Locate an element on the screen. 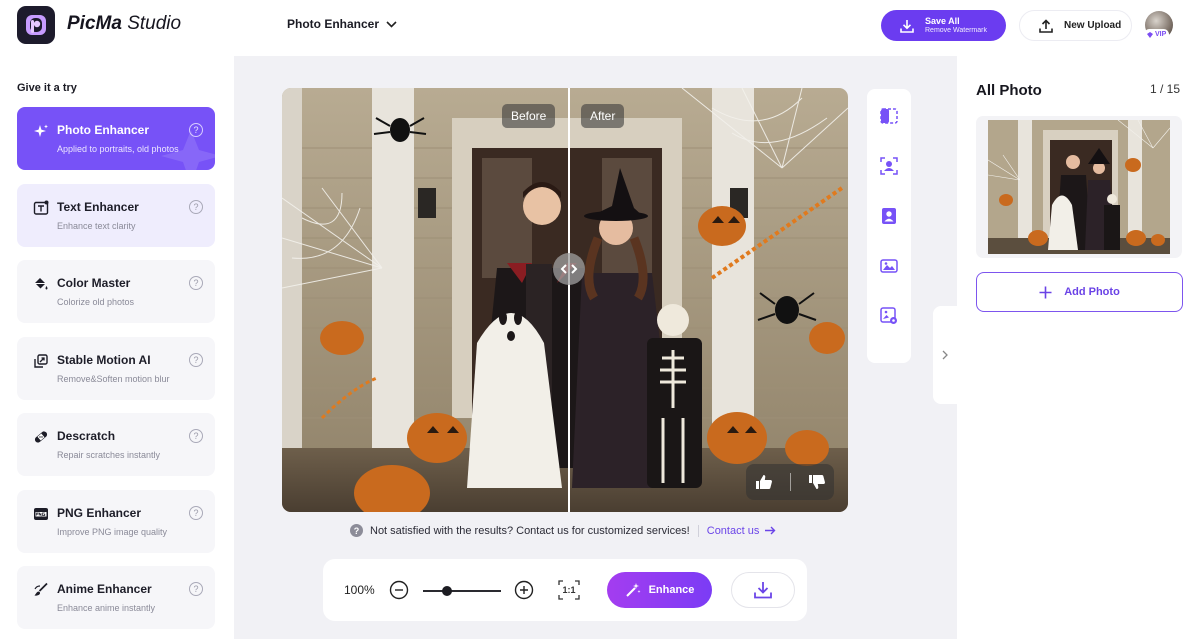 This screenshot has width=1200, height=639. face-scan-icon is located at coordinates (889, 166).